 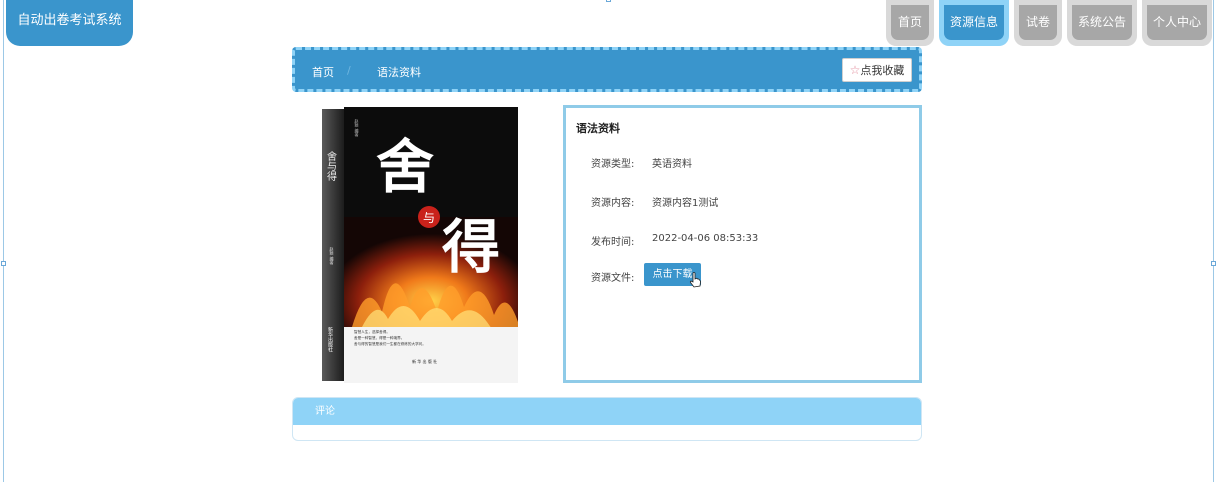 What do you see at coordinates (3, 263) in the screenshot?
I see `resize-handle-left` at bounding box center [3, 263].